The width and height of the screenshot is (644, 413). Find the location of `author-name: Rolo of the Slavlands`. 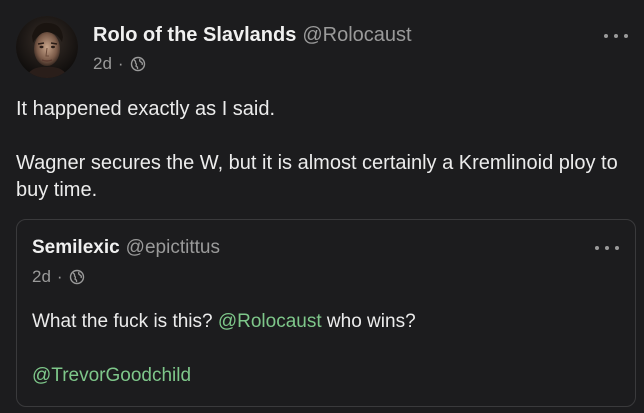

author-name: Rolo of the Slavlands is located at coordinates (194, 35).